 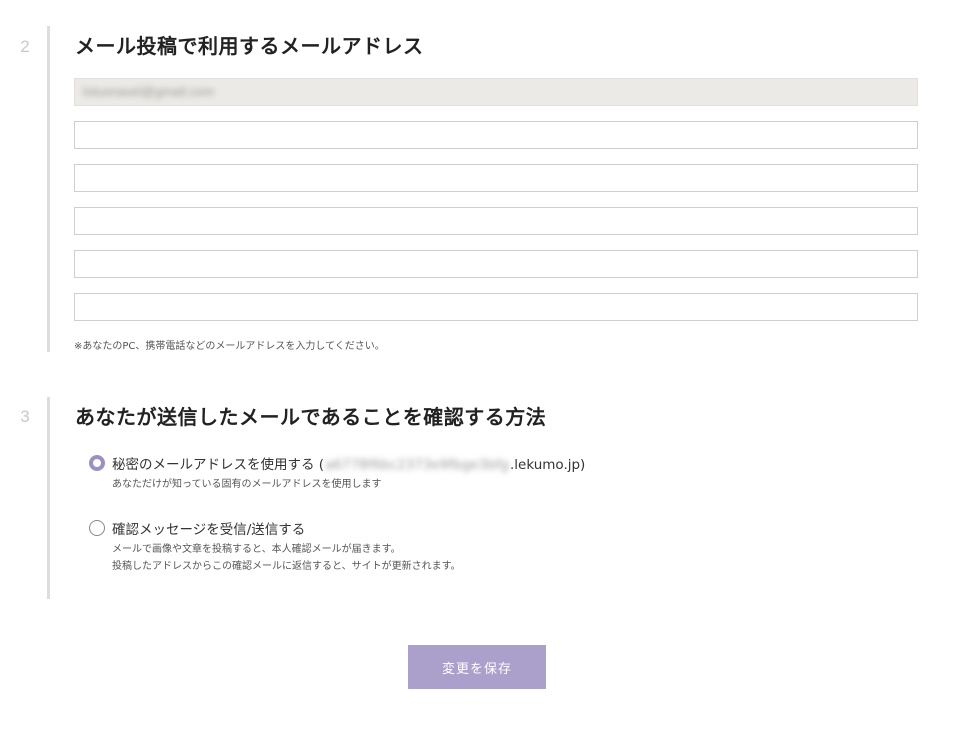 What do you see at coordinates (148, 91) in the screenshot?
I see `readonly-email-value: lotusnavel@gmail.com` at bounding box center [148, 91].